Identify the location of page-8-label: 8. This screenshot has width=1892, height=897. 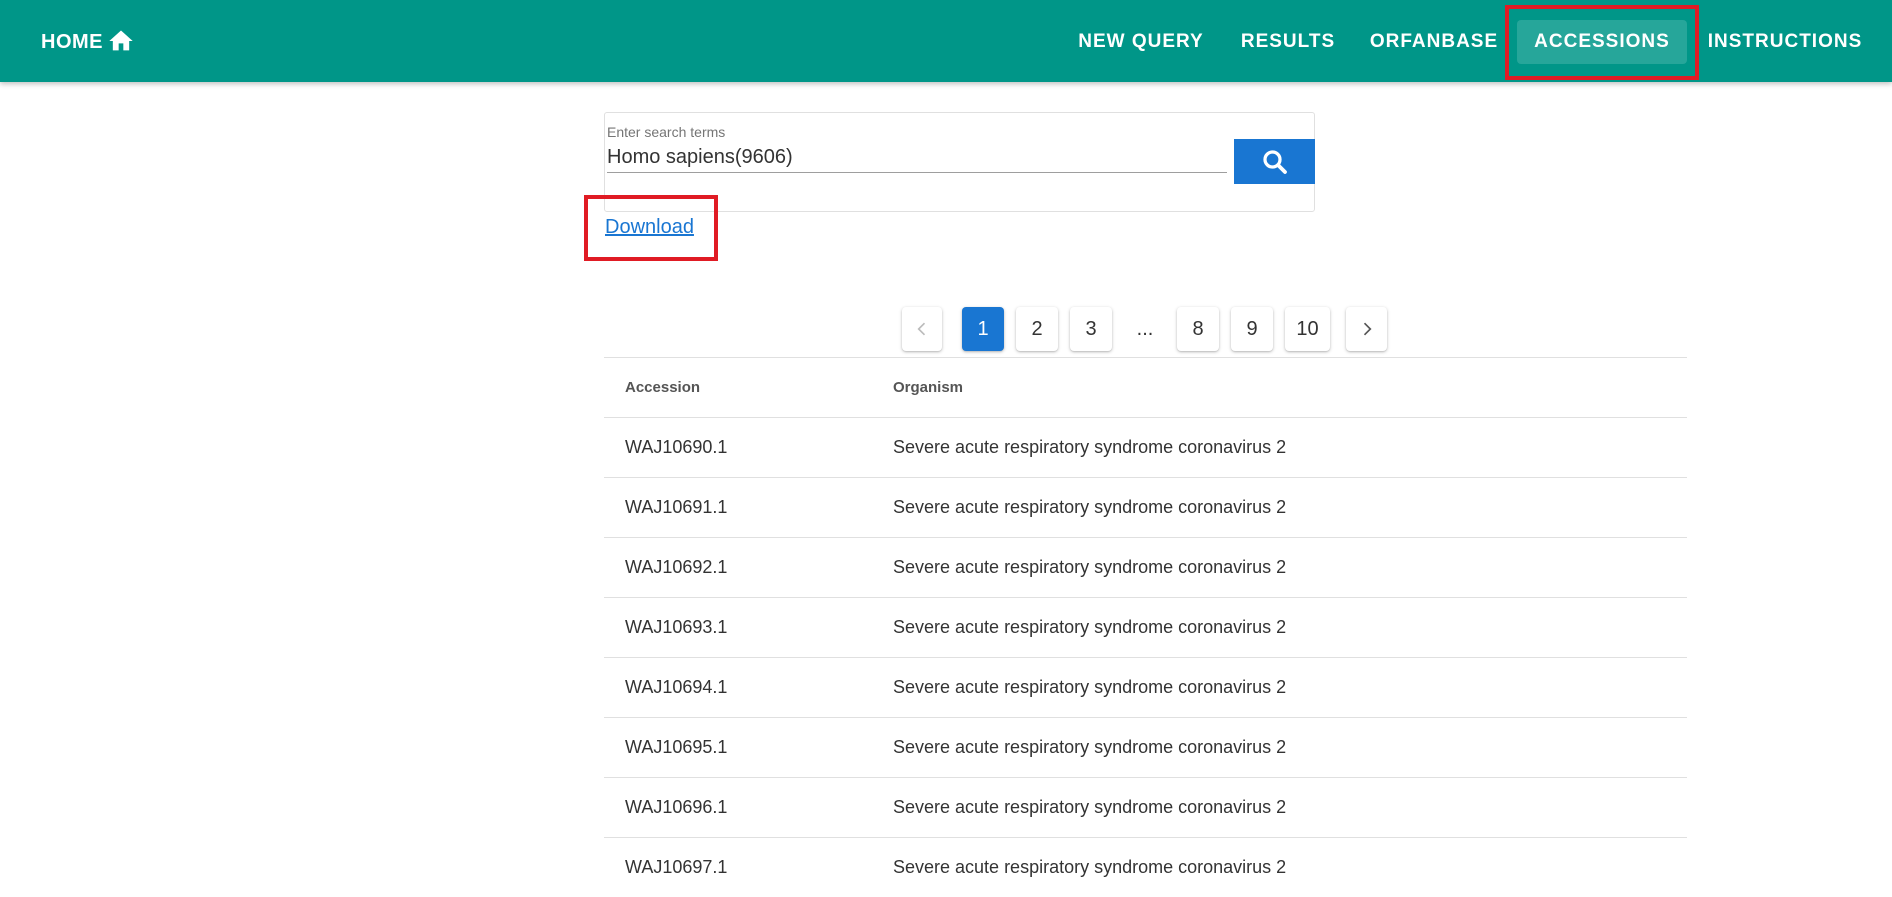
(1198, 328).